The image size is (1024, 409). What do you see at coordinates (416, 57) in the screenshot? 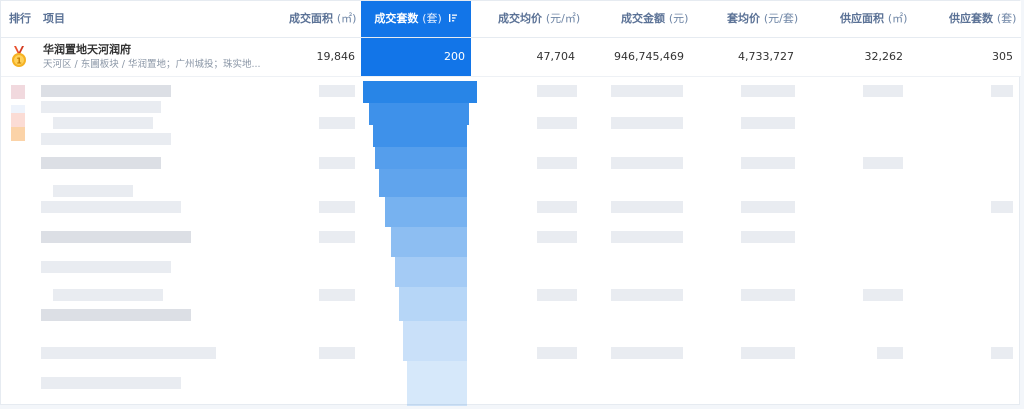
I see `cell-units: 200` at bounding box center [416, 57].